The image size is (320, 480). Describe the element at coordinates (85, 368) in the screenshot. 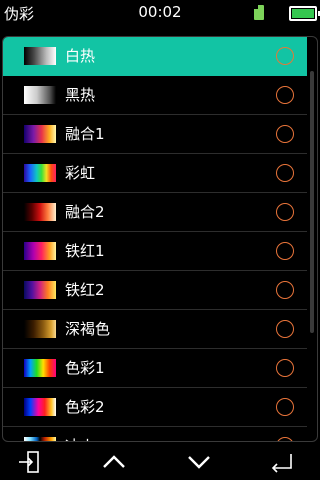

I see `palette-item-label: 色彩1` at that location.